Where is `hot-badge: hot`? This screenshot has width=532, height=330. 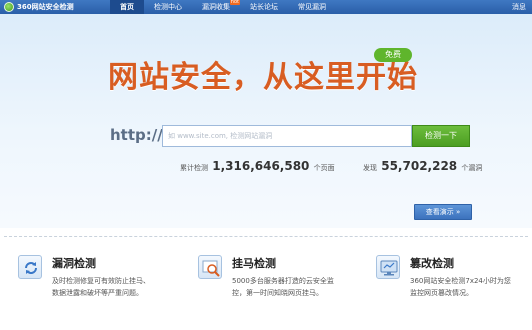
hot-badge: hot is located at coordinates (234, 2).